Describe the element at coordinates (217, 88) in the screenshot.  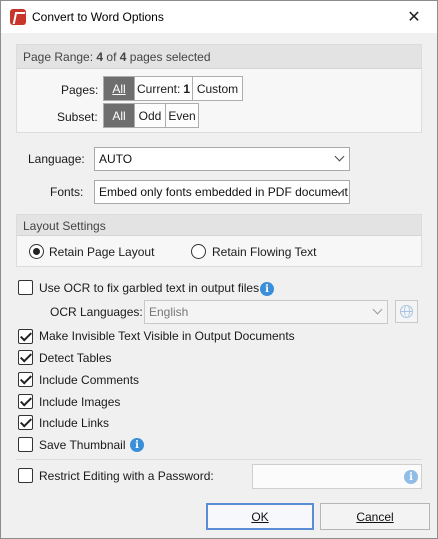
I see `pages-custom-button: Custom` at that location.